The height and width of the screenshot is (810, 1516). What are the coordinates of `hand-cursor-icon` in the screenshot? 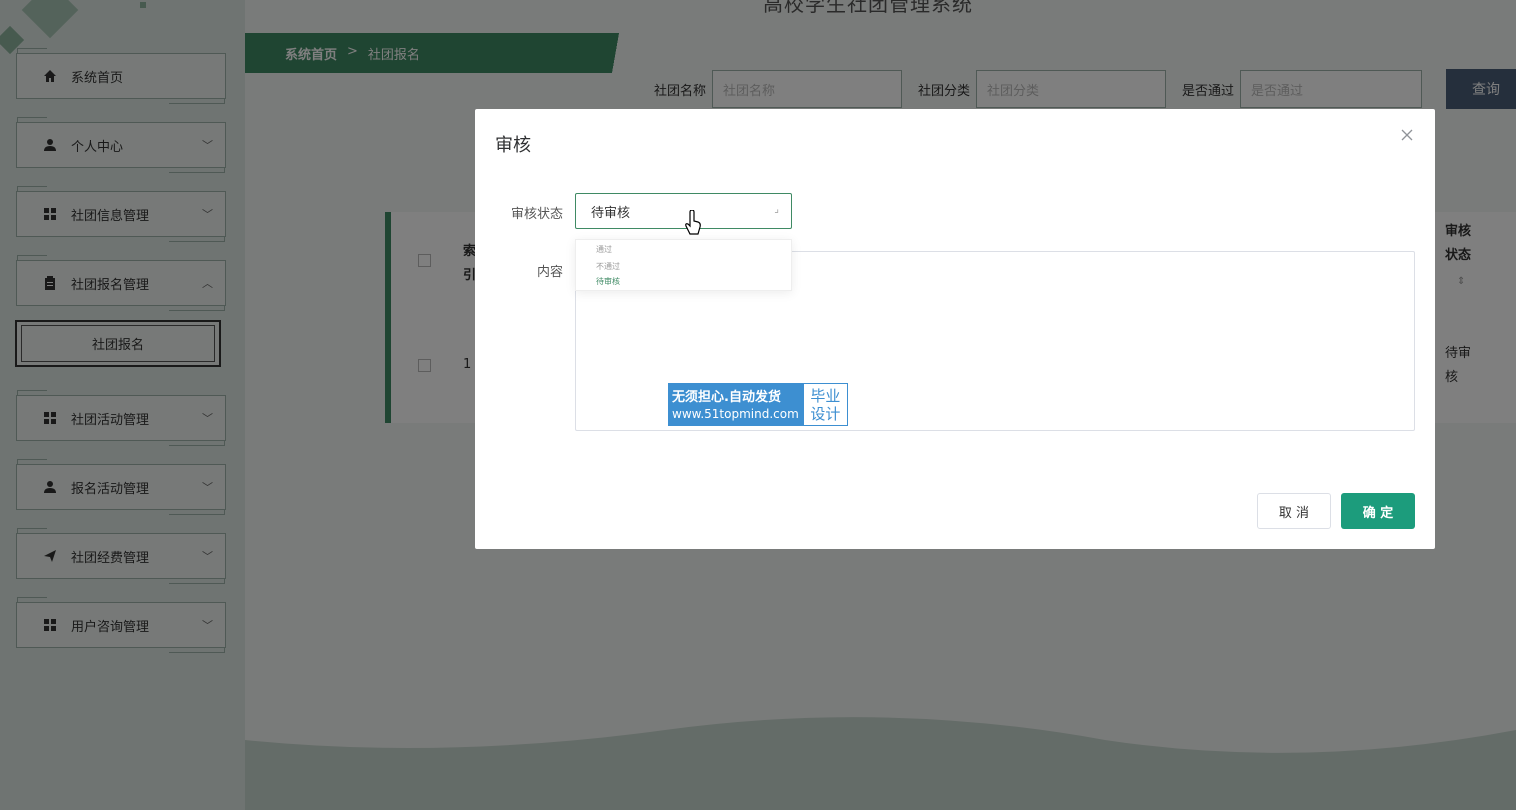 It's located at (693, 222).